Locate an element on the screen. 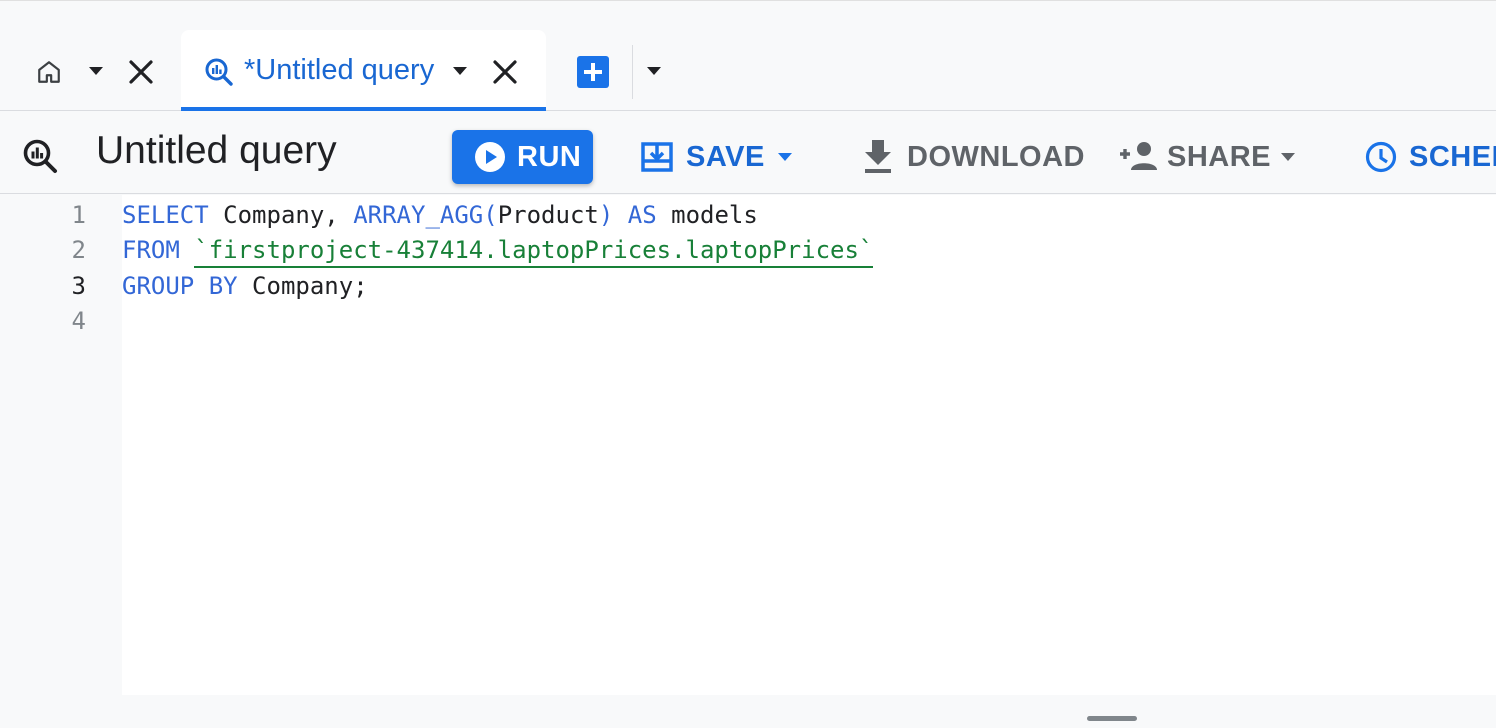  home-tab-close-icon is located at coordinates (141, 72).